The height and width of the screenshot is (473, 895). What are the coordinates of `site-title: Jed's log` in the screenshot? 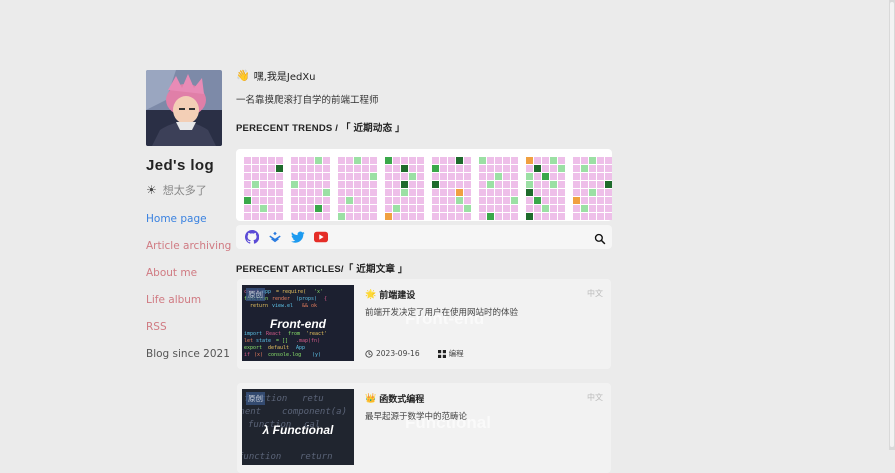 It's located at (180, 165).